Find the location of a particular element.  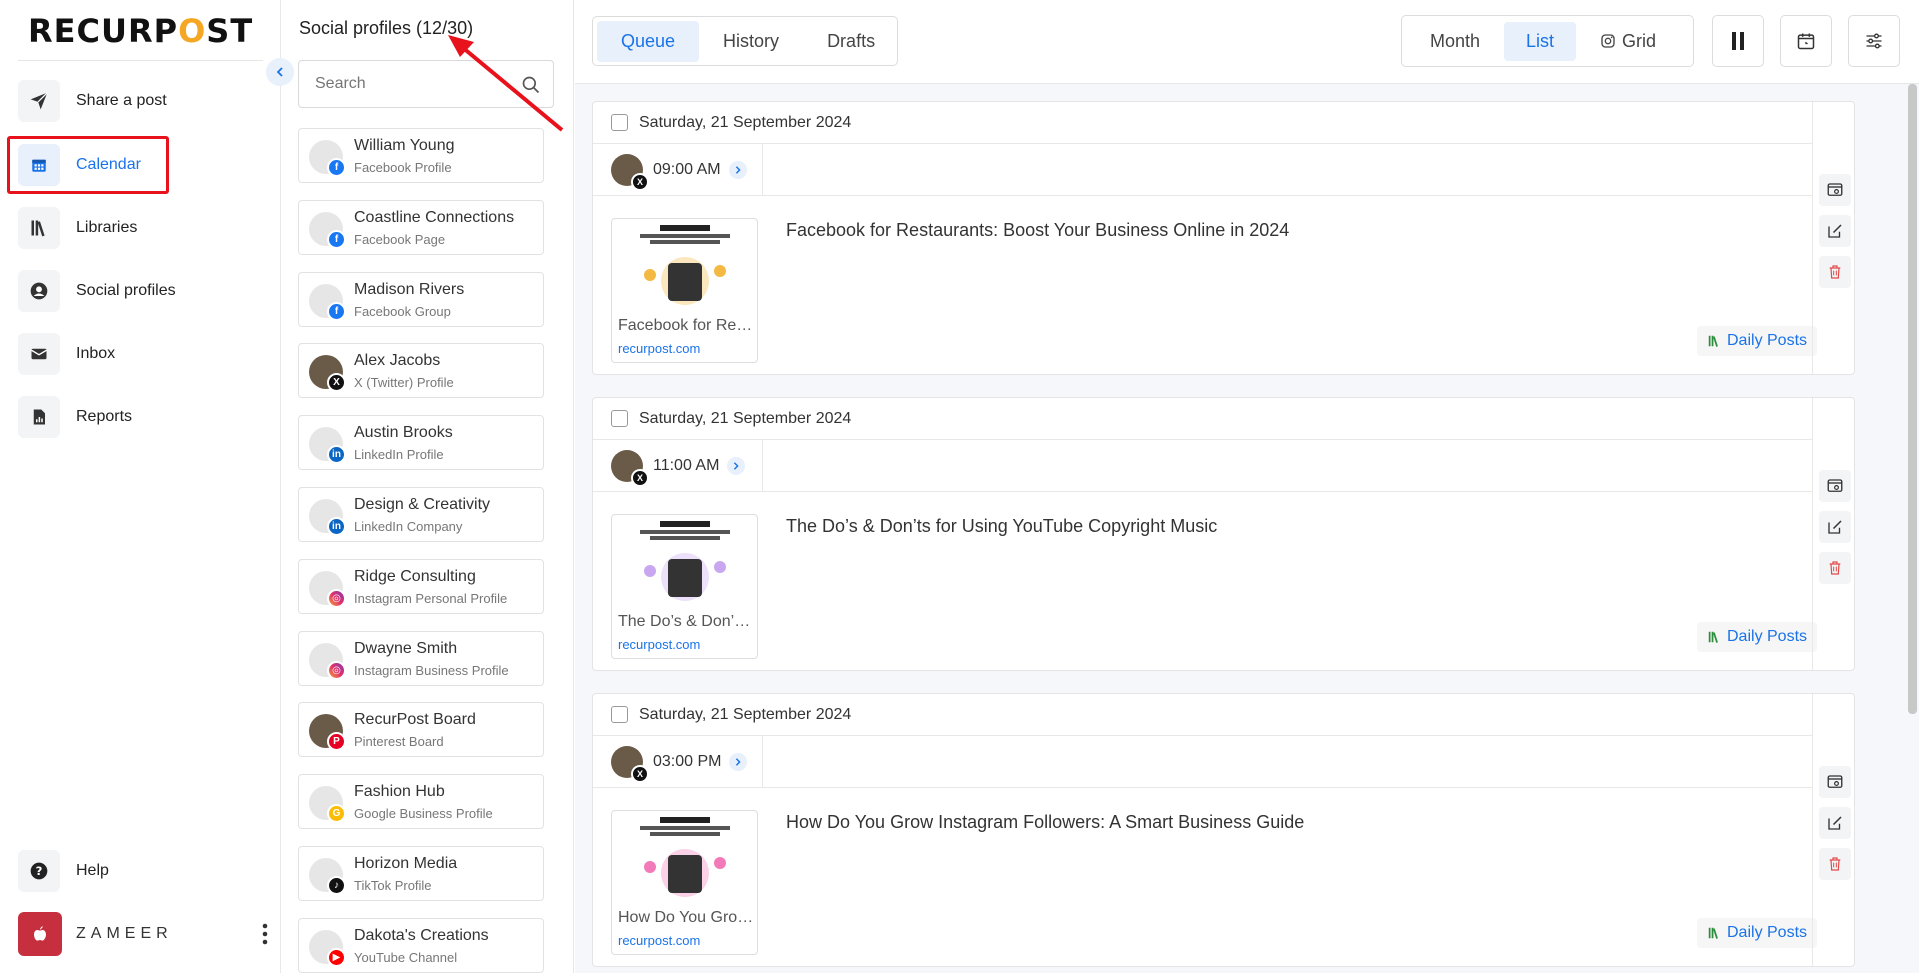

view-month: Month is located at coordinates (1455, 41).